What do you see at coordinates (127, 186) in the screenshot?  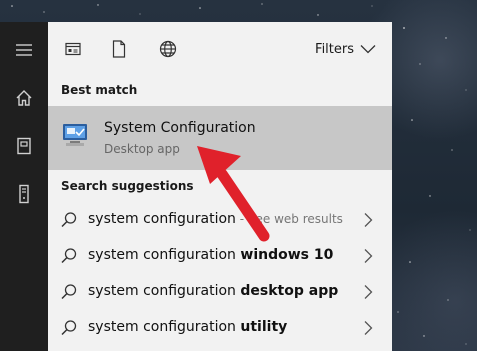 I see `search-suggestions-label: Search suggestions` at bounding box center [127, 186].